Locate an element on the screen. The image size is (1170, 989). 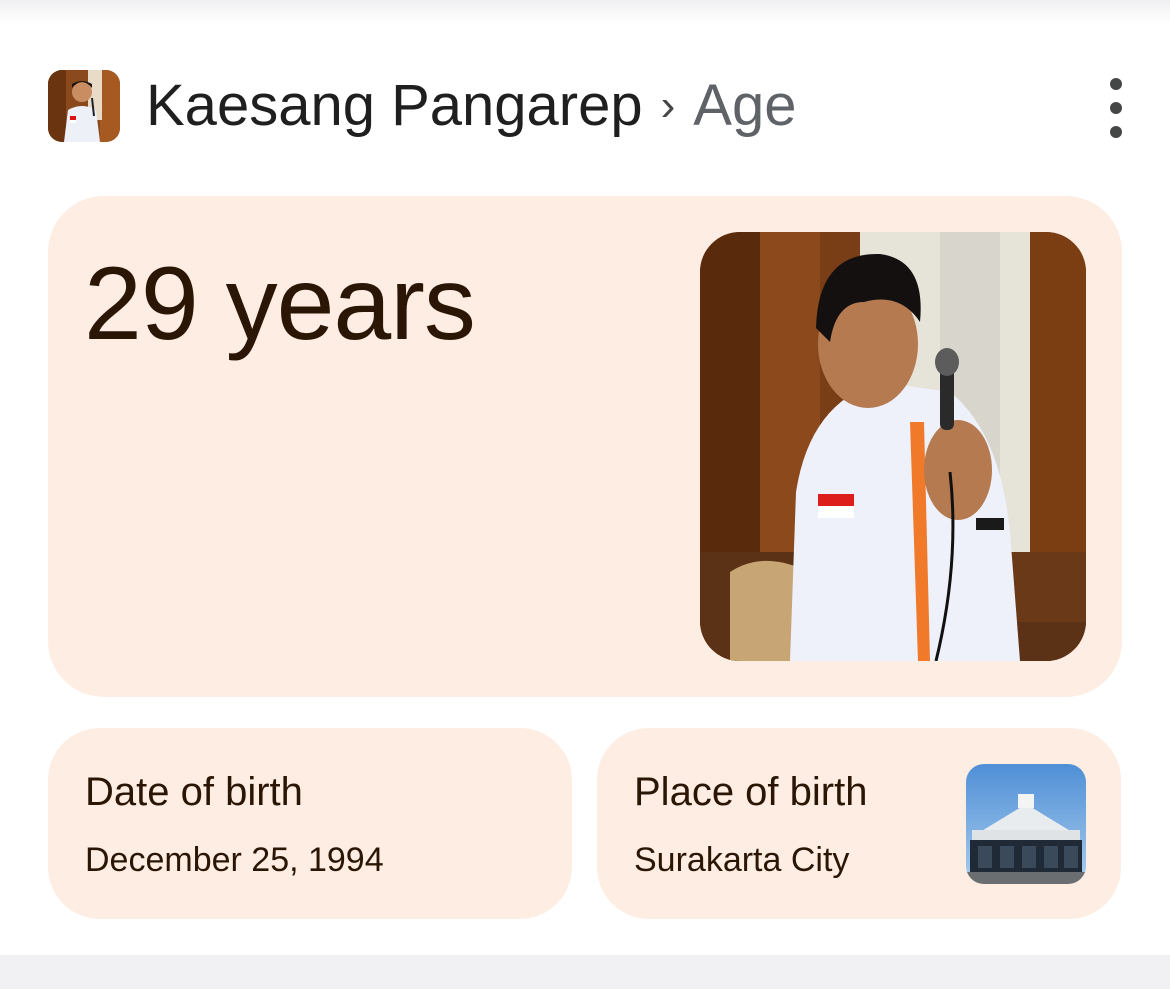
knowledge-header: Kaesang Pangarep › Age is located at coordinates (422, 106).